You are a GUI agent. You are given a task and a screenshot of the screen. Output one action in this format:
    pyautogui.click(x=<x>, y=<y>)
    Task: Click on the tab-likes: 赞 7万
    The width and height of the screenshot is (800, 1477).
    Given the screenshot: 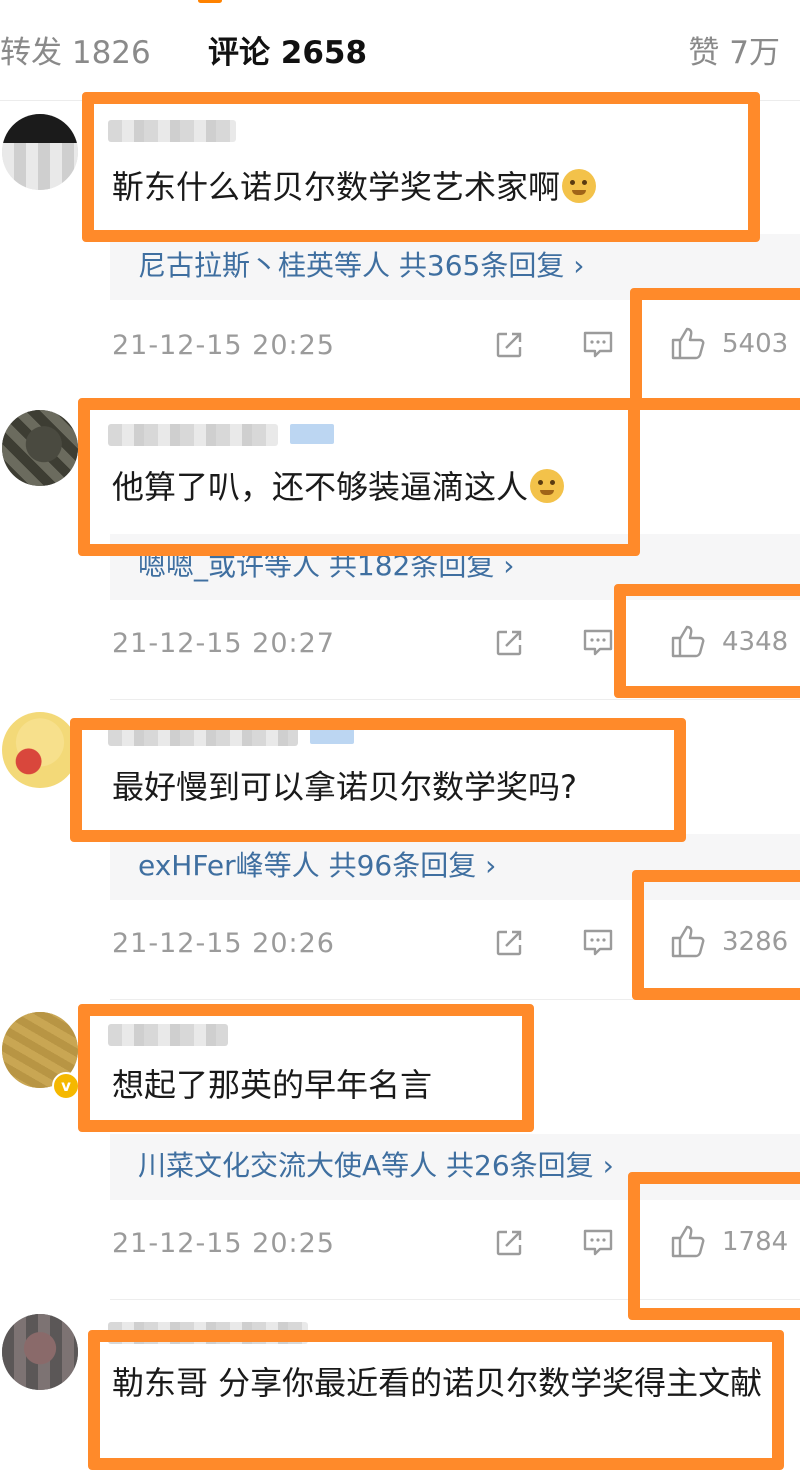 What is the action you would take?
    pyautogui.click(x=734, y=53)
    